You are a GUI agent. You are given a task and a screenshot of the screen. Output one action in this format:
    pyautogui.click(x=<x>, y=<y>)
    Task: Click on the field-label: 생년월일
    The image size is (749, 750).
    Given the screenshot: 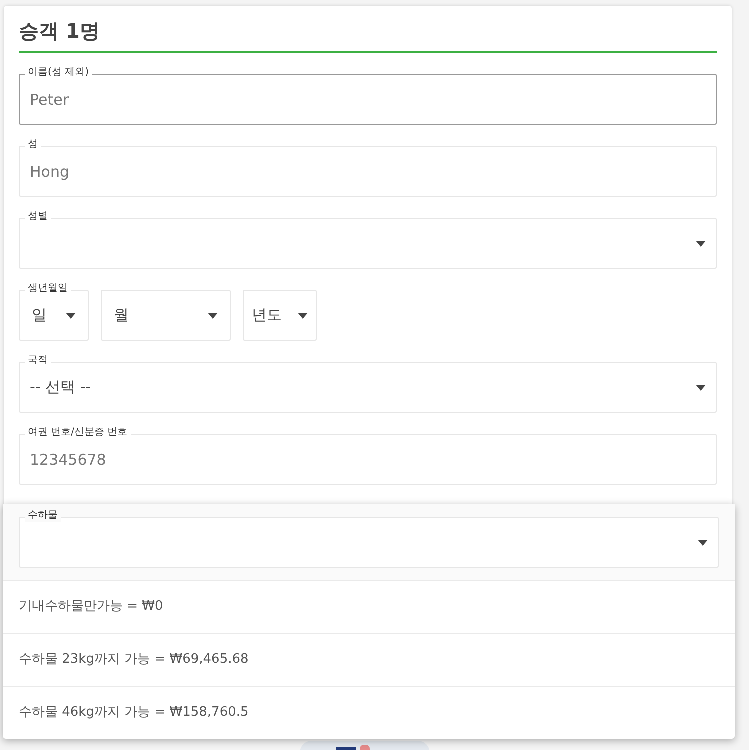 What is the action you would take?
    pyautogui.click(x=48, y=288)
    